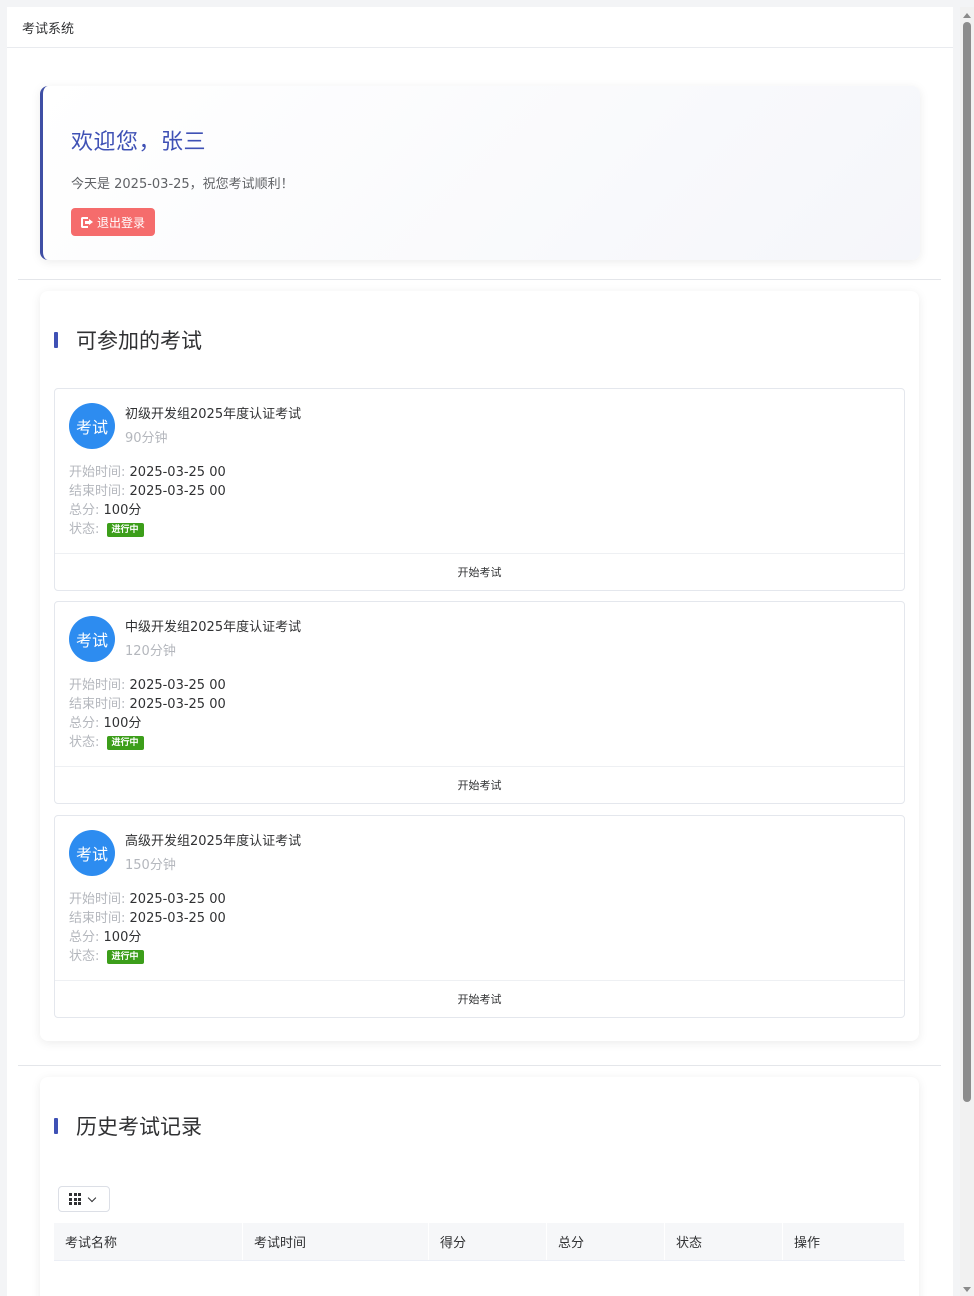 Image resolution: width=974 pixels, height=1296 pixels. What do you see at coordinates (150, 865) in the screenshot?
I see `exam-duration: 150分钟` at bounding box center [150, 865].